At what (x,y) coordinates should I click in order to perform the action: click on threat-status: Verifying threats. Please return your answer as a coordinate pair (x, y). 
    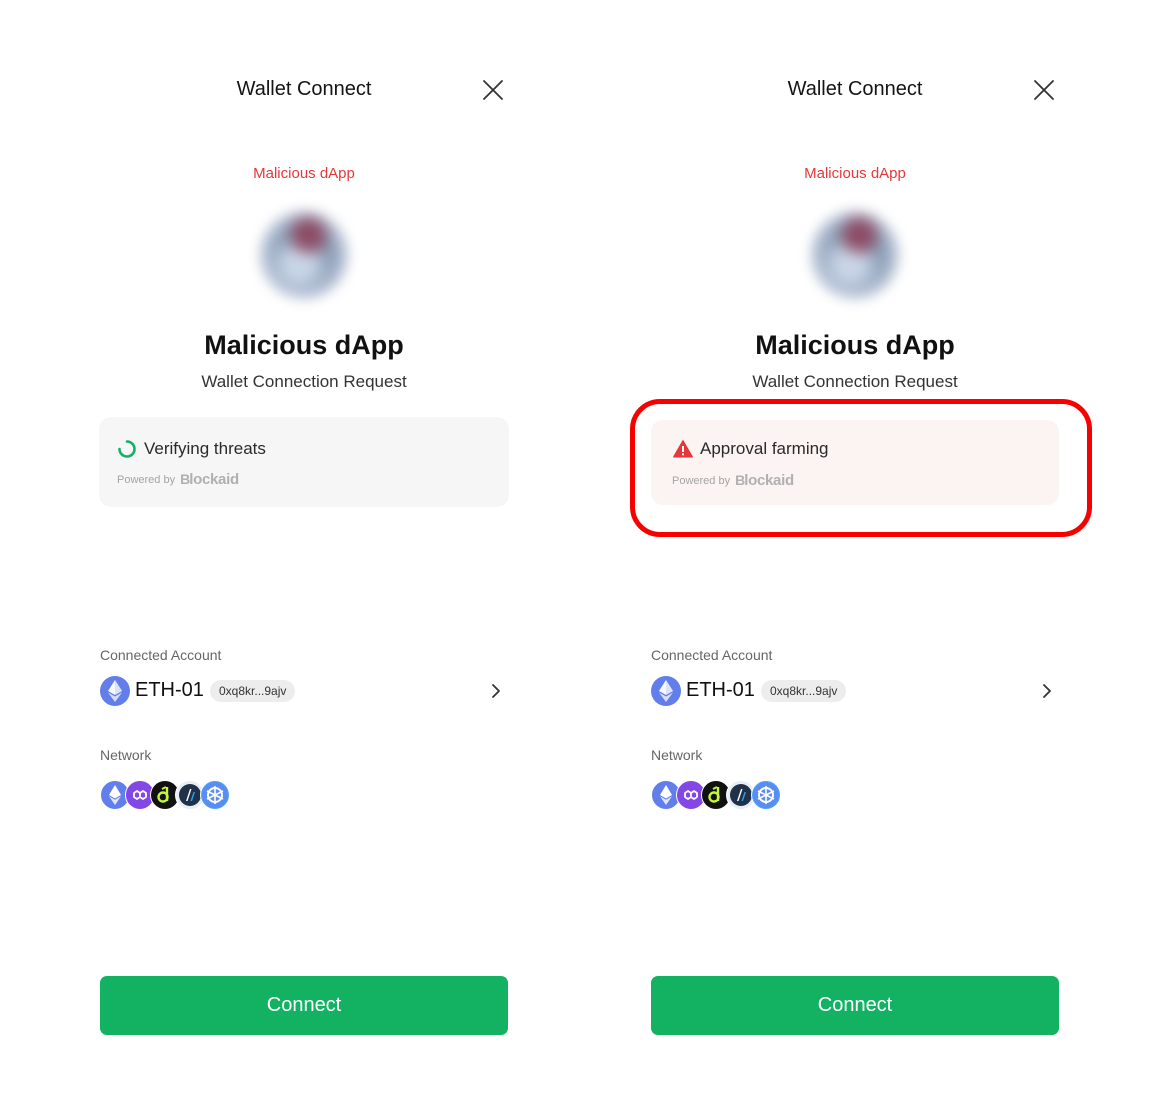
    Looking at the image, I should click on (191, 449).